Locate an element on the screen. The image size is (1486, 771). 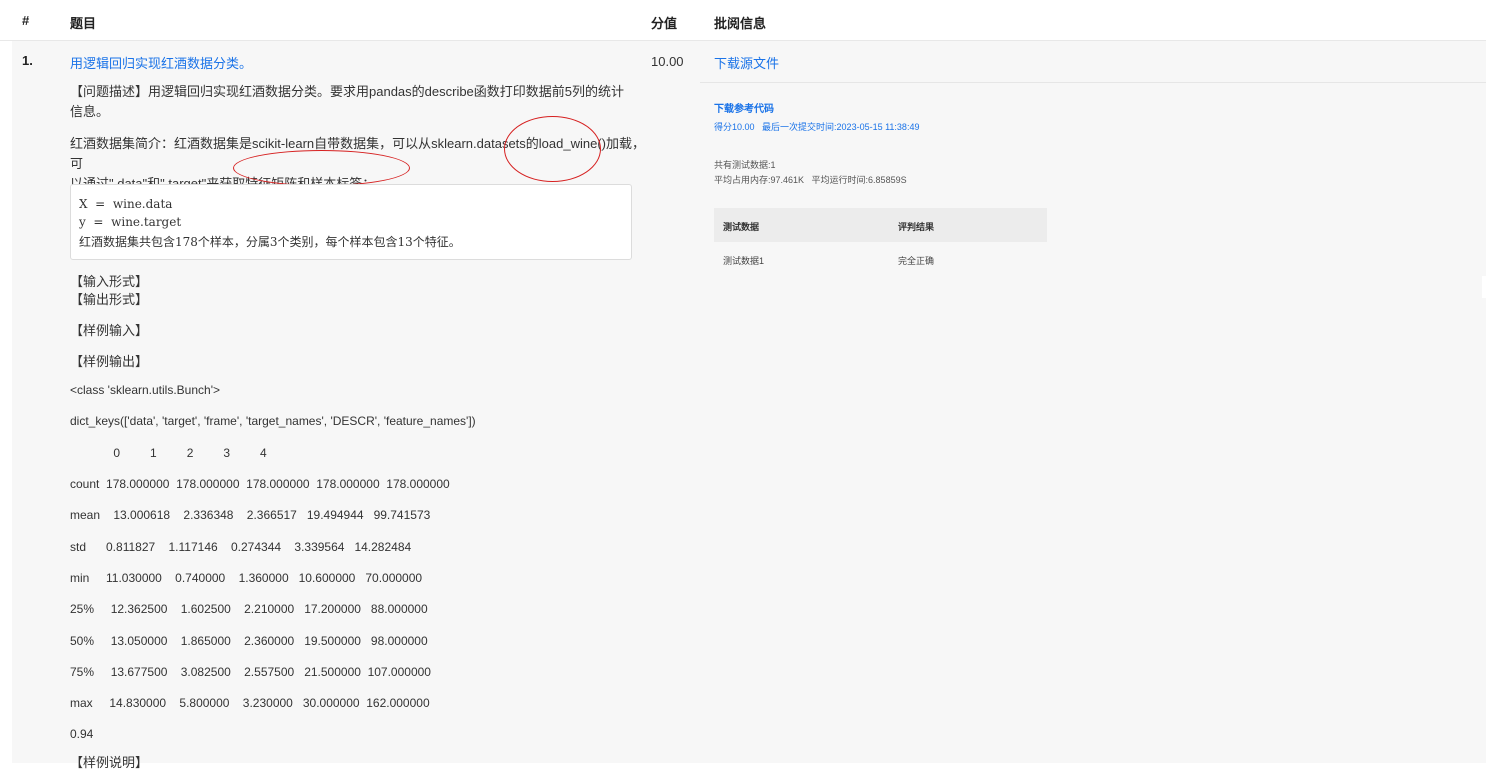
result-col-verdict: 评判结果 is located at coordinates (916, 227).